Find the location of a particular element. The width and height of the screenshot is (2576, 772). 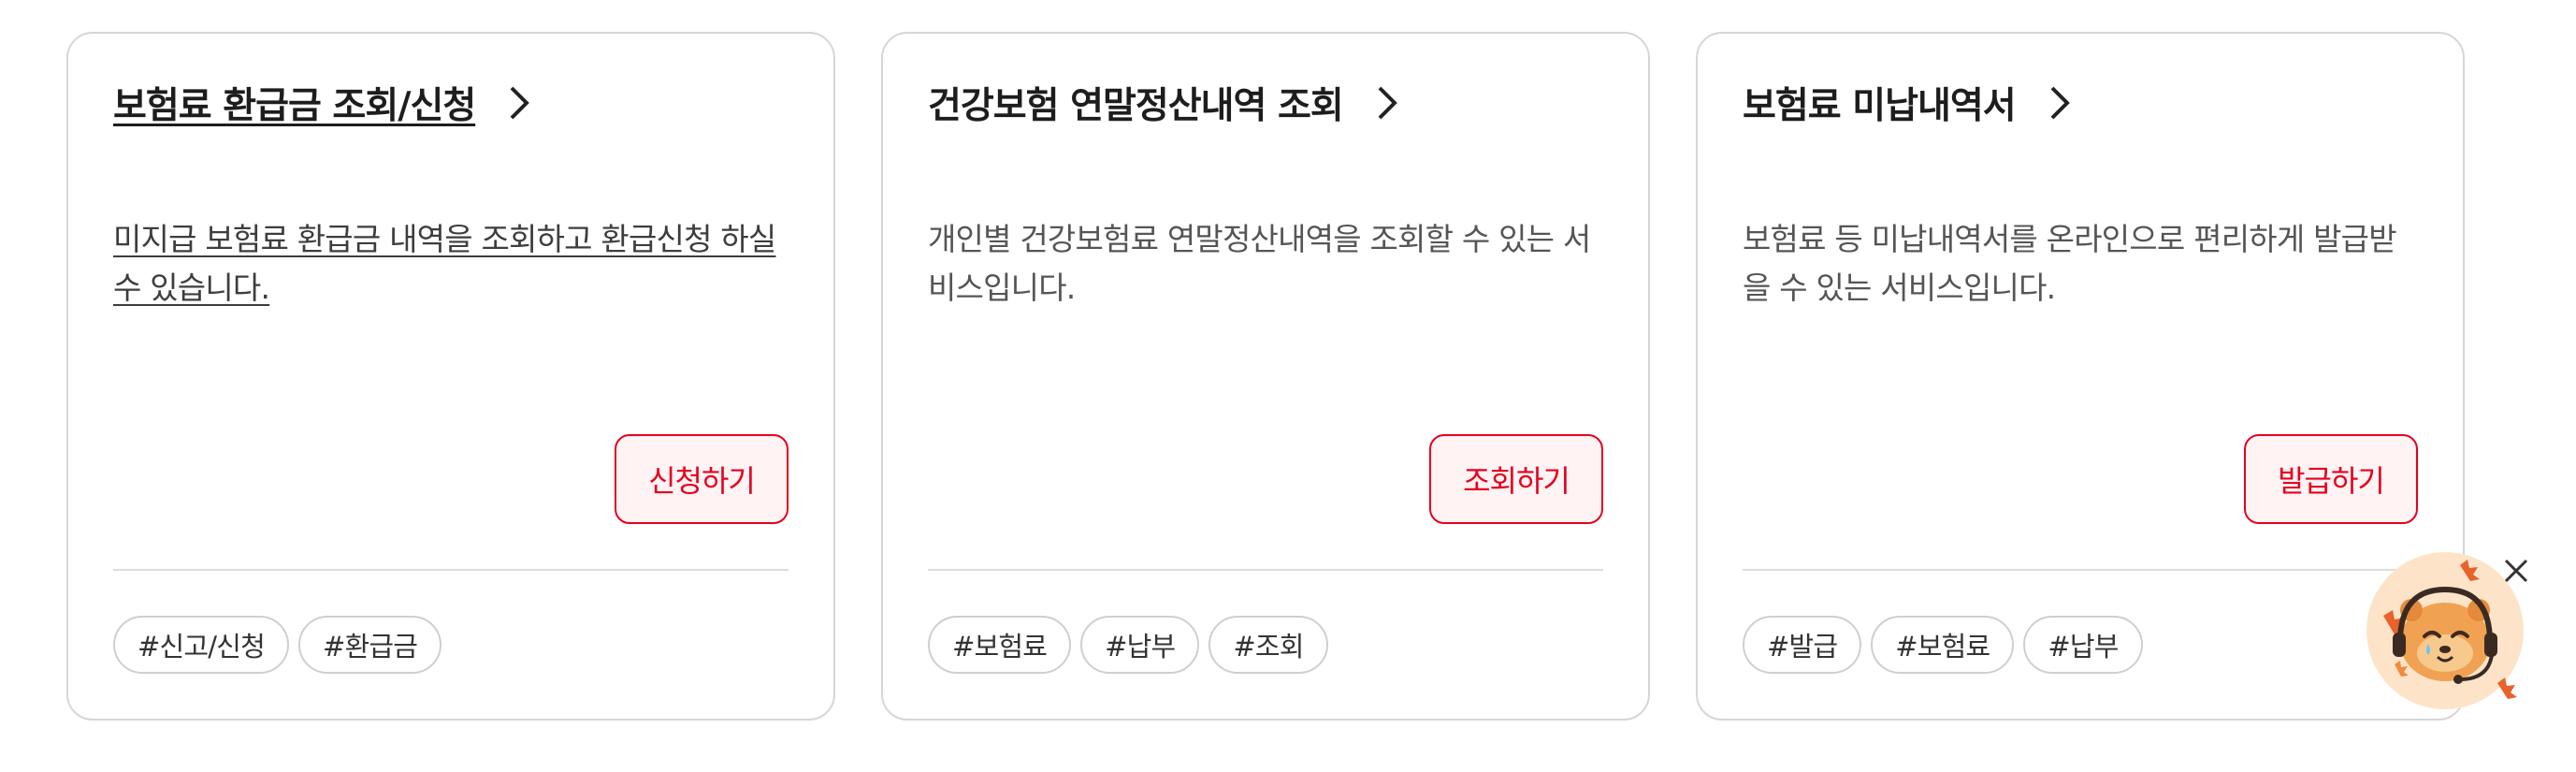

card-title: 보험료 환급금 조회/신청 is located at coordinates (294, 103).